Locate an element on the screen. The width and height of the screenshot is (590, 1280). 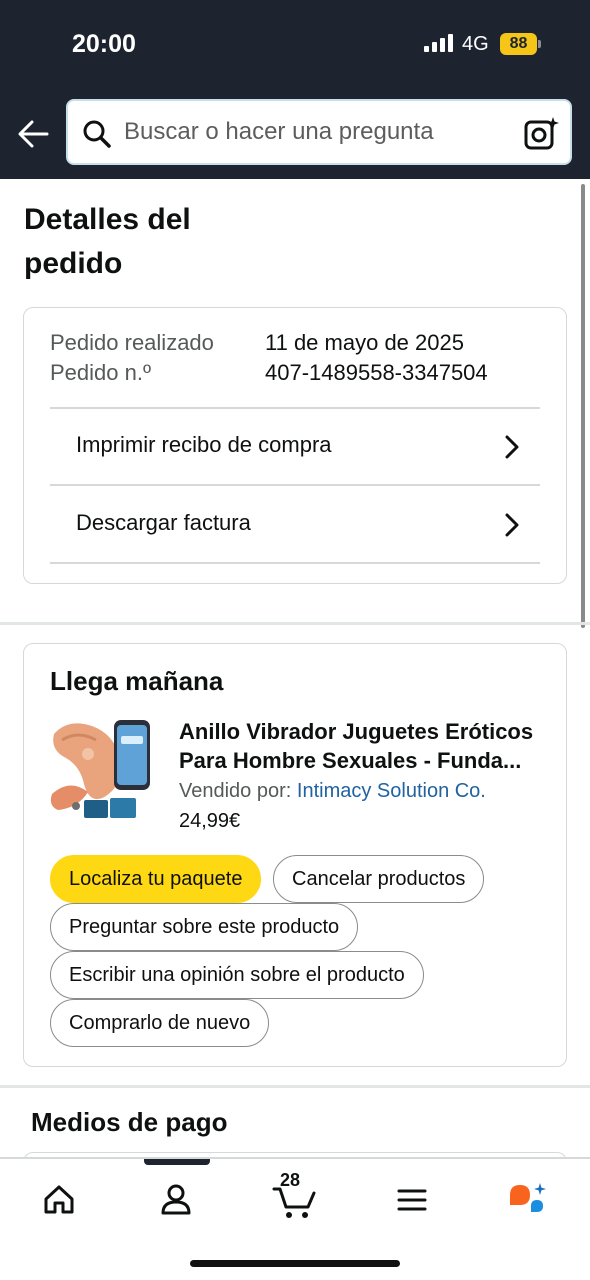
search-input is located at coordinates (314, 132).